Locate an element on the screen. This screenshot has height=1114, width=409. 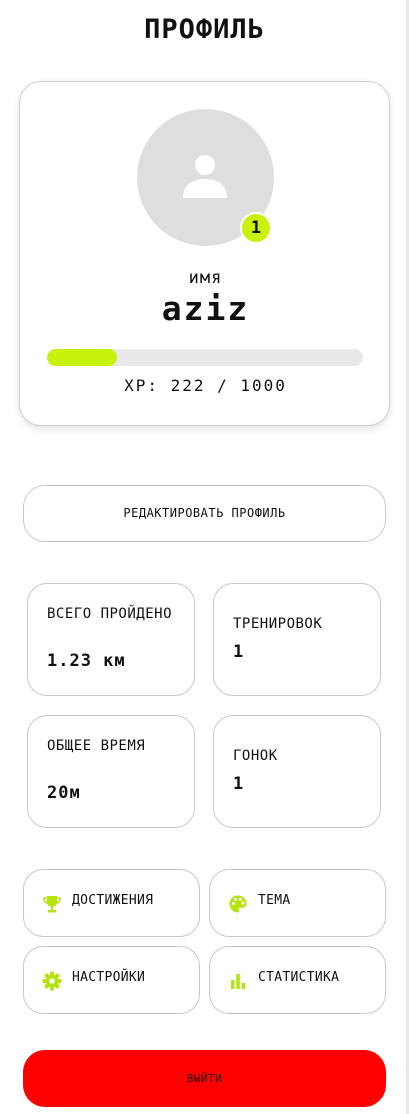
stat-label-time: общее время is located at coordinates (96, 746).